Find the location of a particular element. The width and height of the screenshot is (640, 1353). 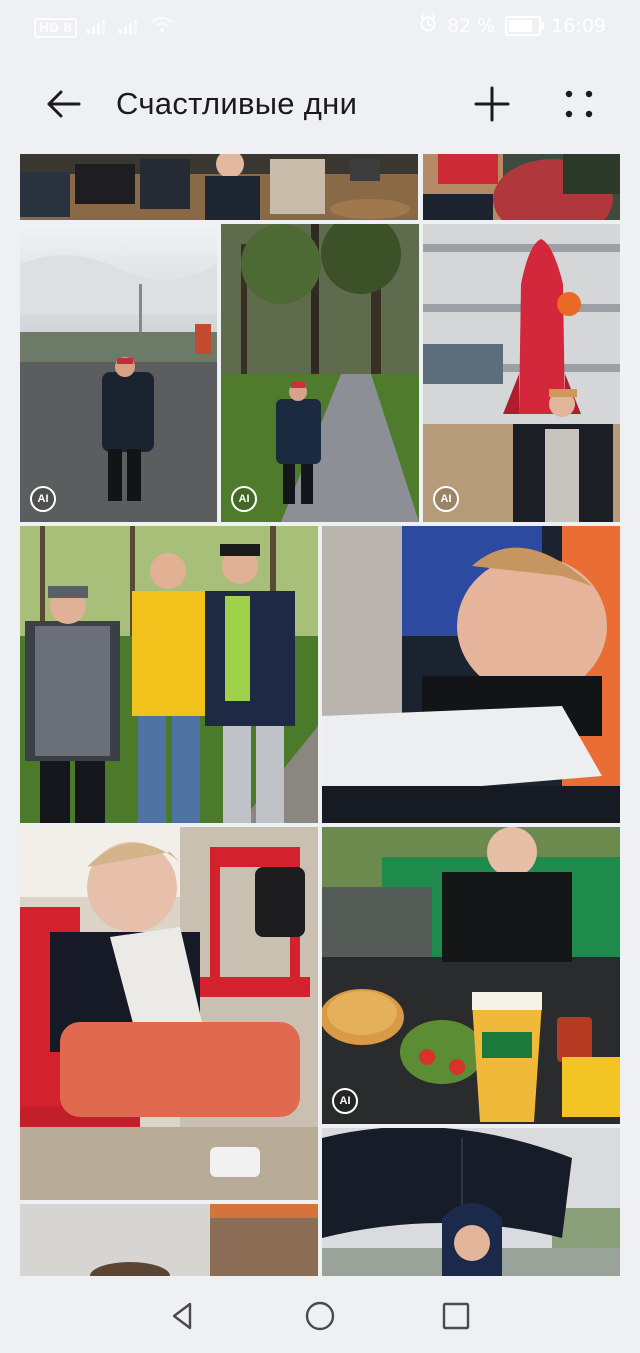

signal-icon is located at coordinates (98, 28).